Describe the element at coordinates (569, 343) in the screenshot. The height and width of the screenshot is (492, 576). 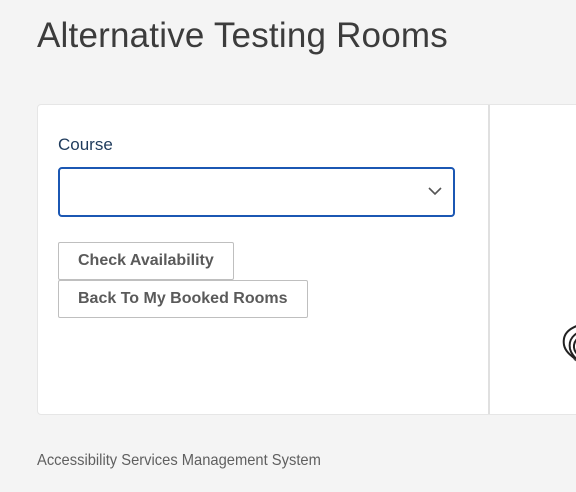
I see `decorative-illustration` at that location.